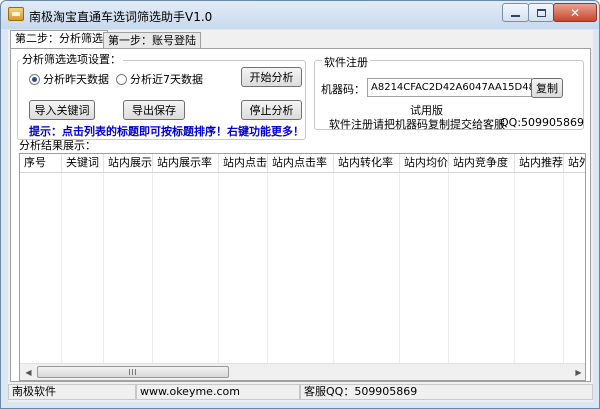 The width and height of the screenshot is (600, 409). I want to click on column-header-impressions: 站内展示, so click(128, 163).